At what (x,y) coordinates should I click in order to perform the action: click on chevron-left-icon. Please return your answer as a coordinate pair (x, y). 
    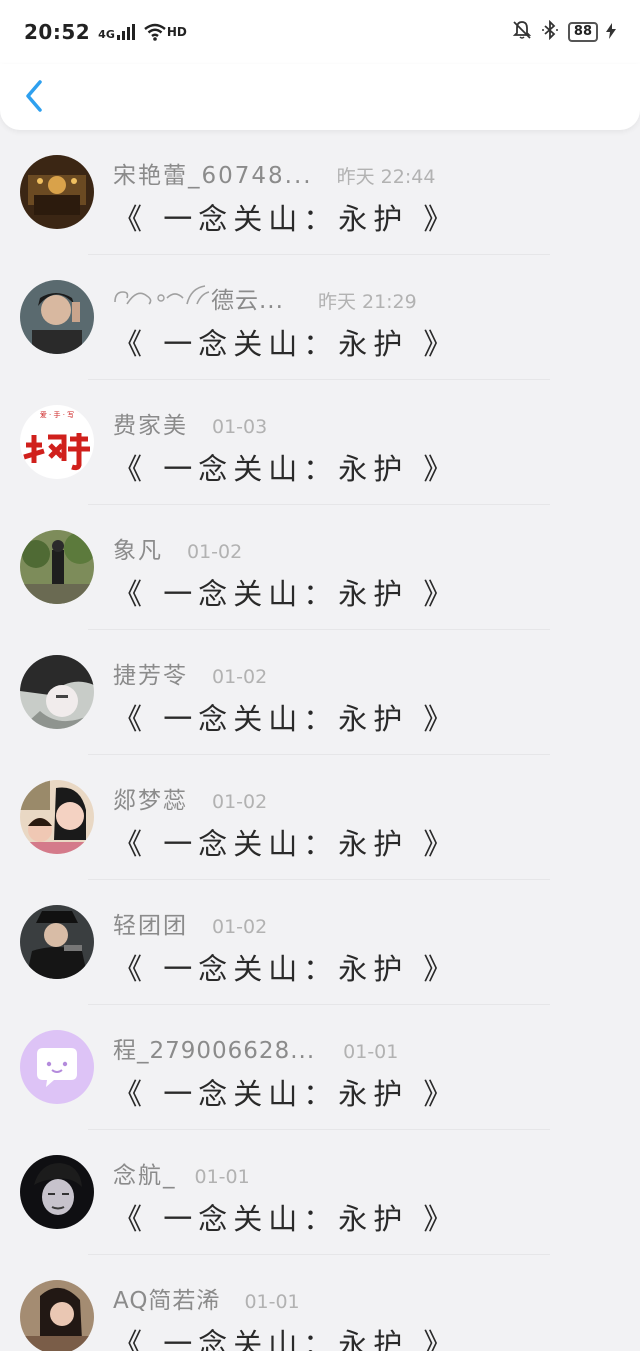
    Looking at the image, I should click on (34, 96).